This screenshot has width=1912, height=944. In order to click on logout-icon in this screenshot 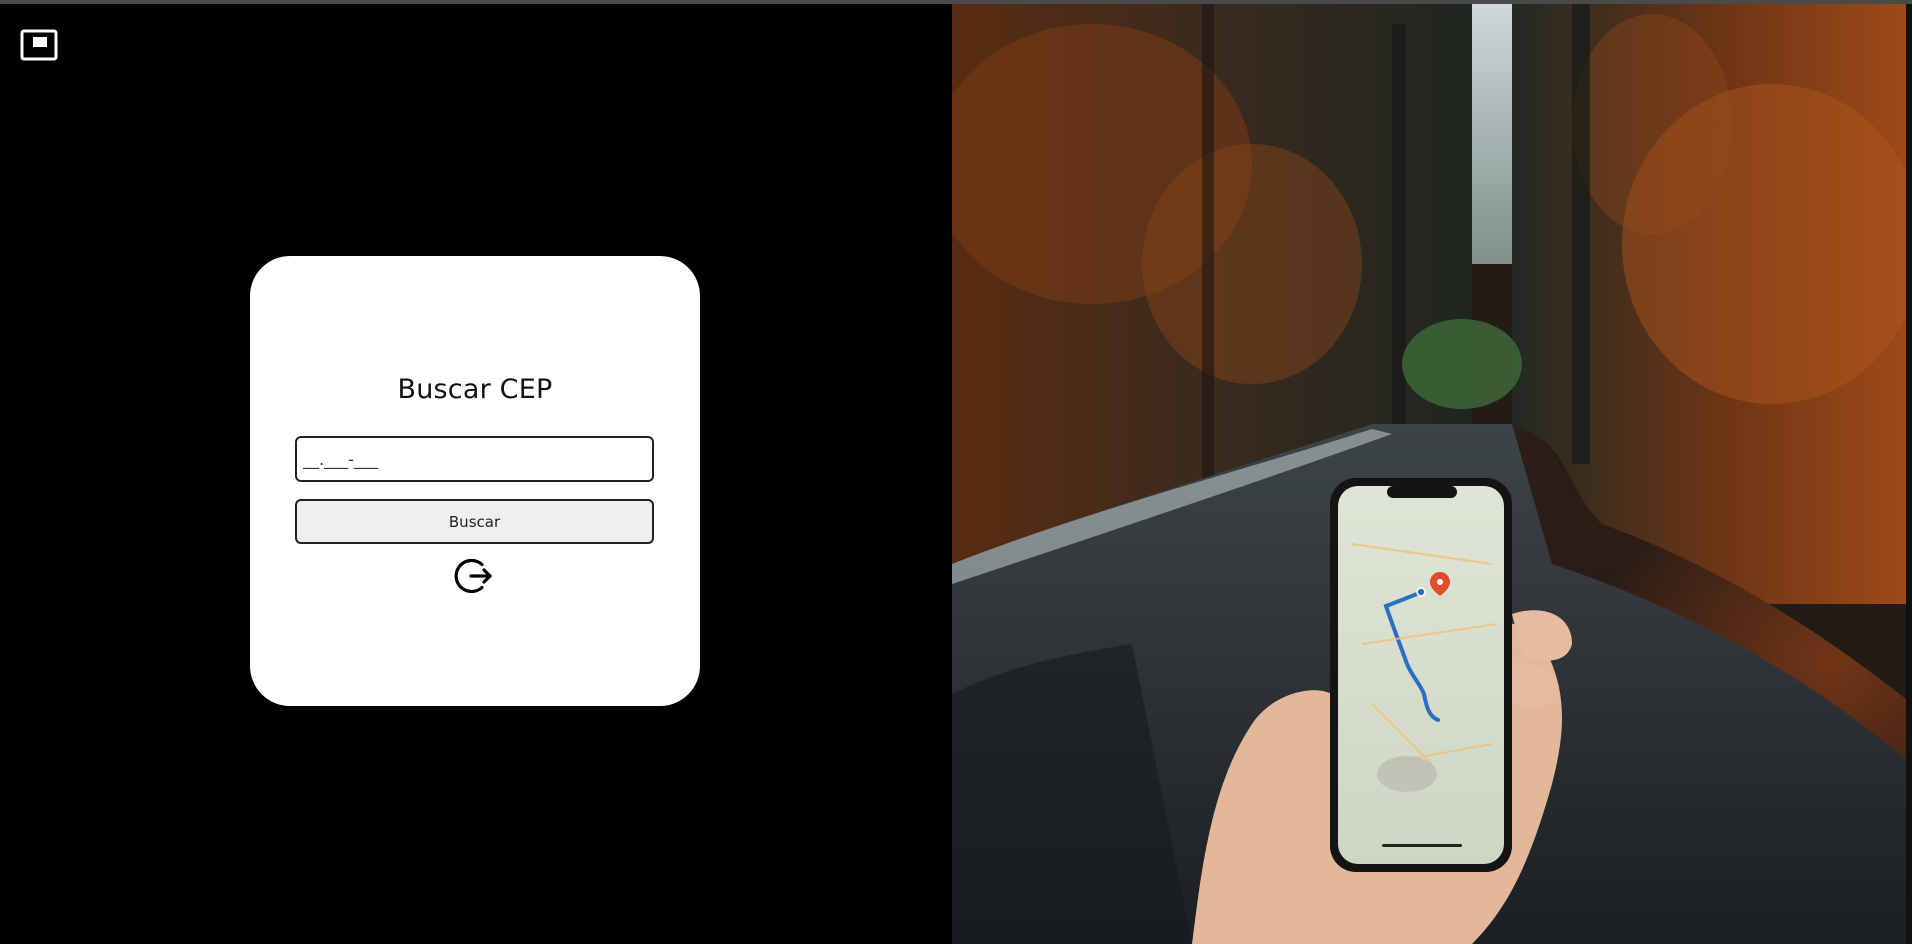, I will do `click(475, 576)`.